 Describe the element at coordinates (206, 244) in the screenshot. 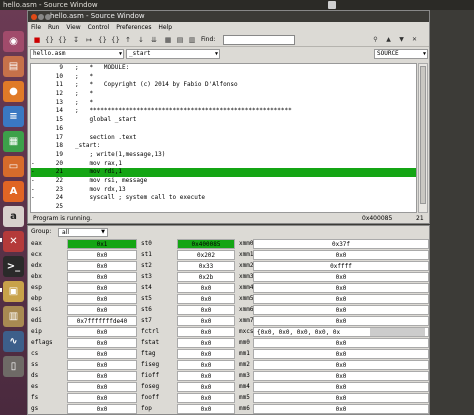

I see `register-value: 0x400085` at that location.